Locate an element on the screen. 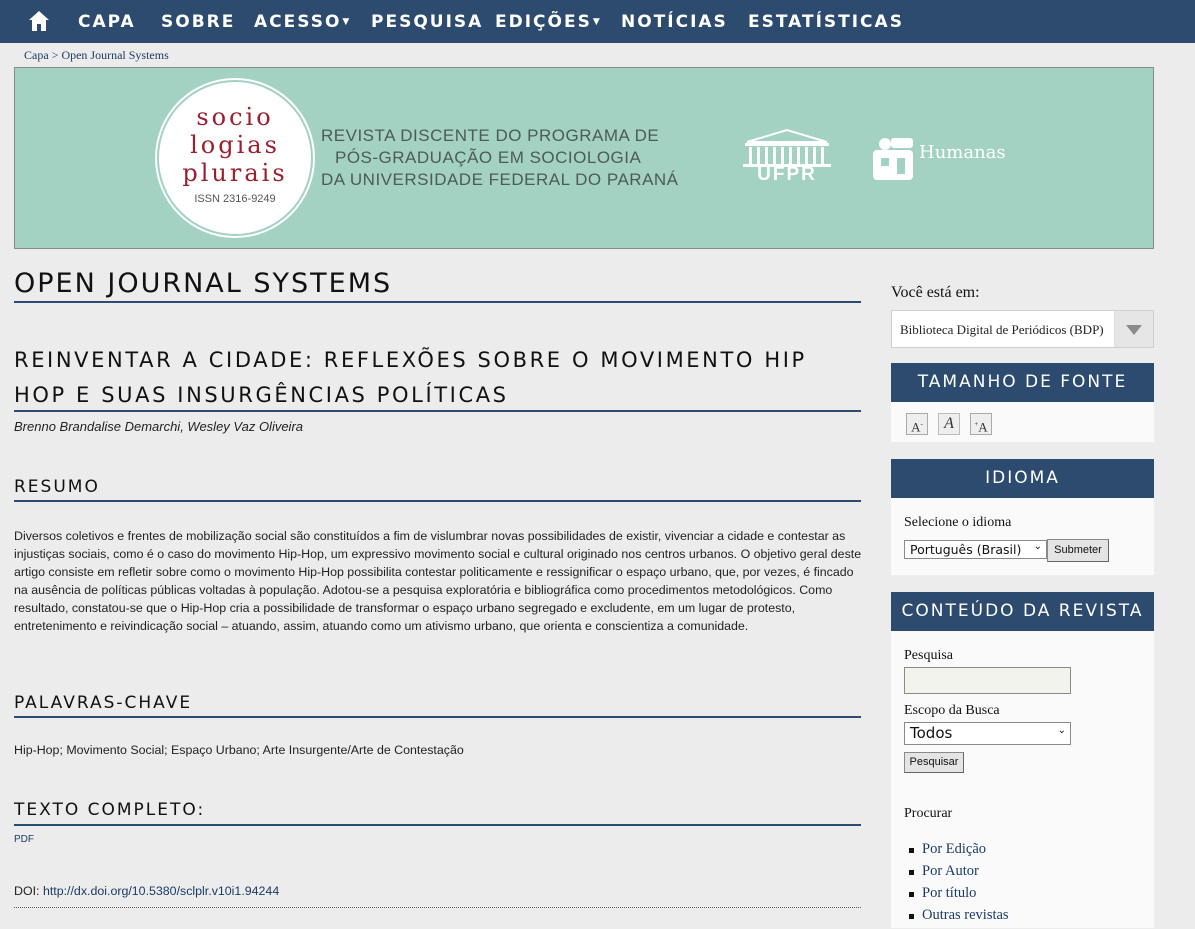 The width and height of the screenshot is (1195, 929). nav-item-edicoes-label: EDIÇÕES is located at coordinates (543, 22).